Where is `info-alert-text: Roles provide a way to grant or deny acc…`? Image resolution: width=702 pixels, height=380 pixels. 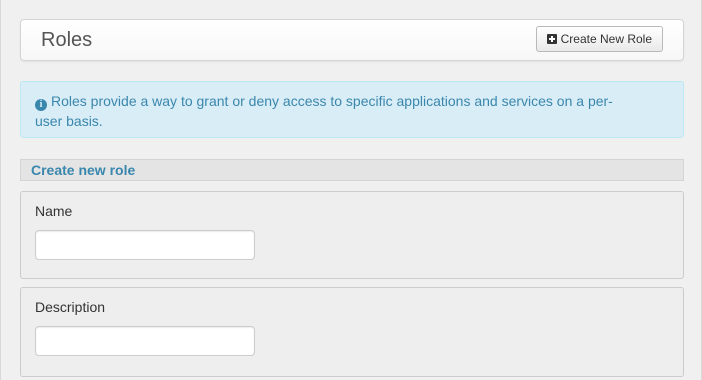 info-alert-text: Roles provide a way to grant or deny acc… is located at coordinates (324, 111).